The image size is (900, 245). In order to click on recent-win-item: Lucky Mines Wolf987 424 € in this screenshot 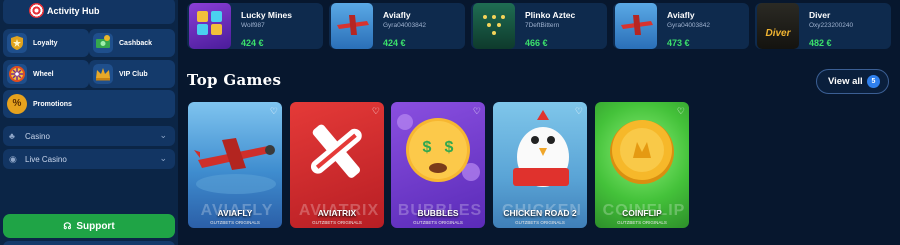, I will do `click(255, 26)`.